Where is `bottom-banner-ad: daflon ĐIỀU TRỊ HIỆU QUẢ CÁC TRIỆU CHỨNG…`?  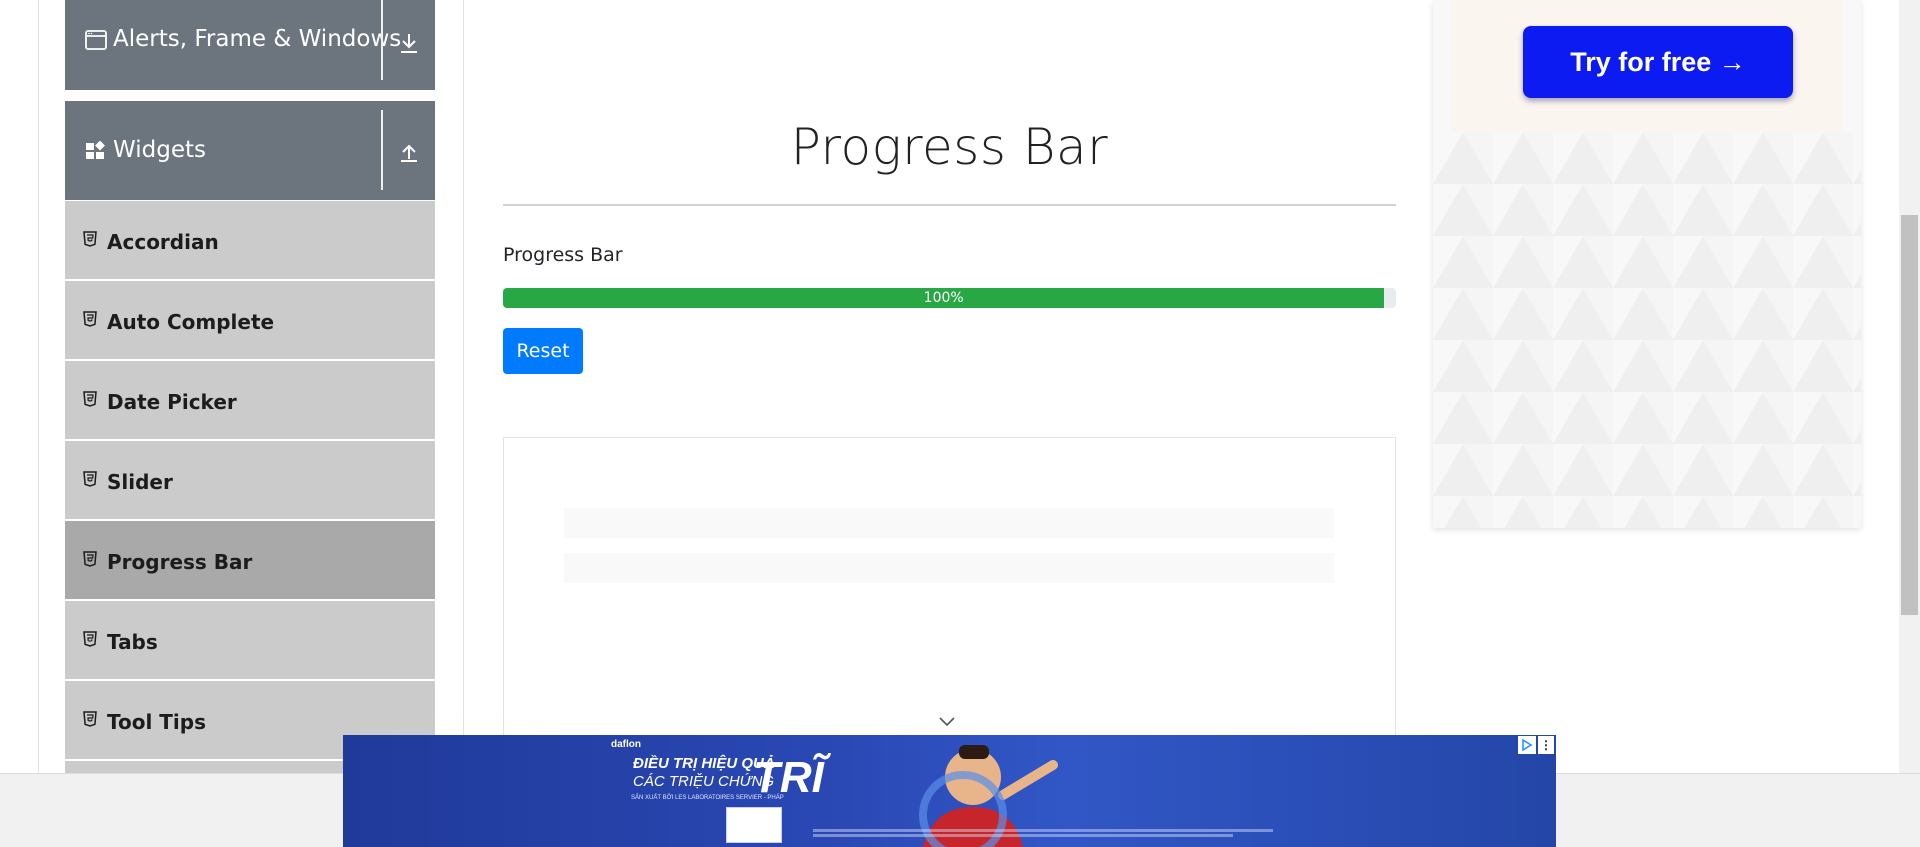
bottom-banner-ad: daflon ĐIỀU TRỊ HIỆU QUẢ CÁC TRIỆU CHỨNG… is located at coordinates (949, 791).